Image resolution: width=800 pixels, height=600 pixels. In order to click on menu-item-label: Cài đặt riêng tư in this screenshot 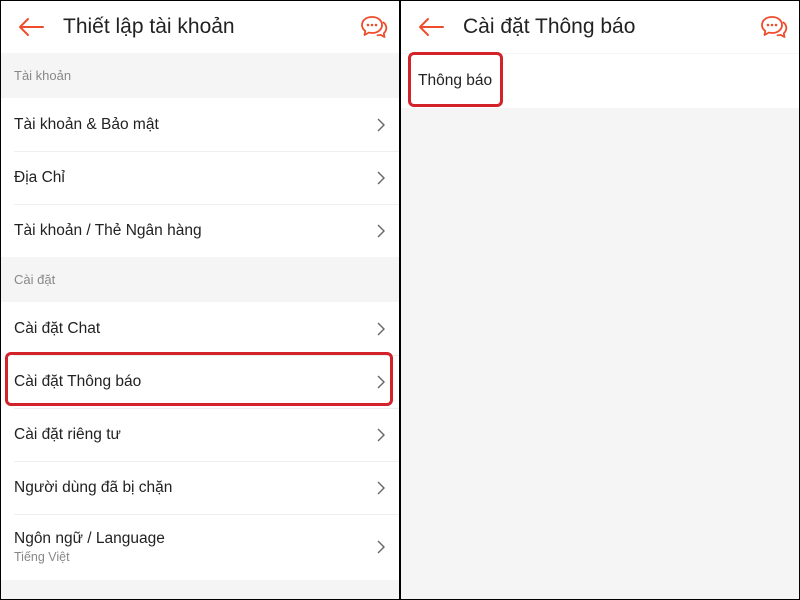, I will do `click(67, 434)`.